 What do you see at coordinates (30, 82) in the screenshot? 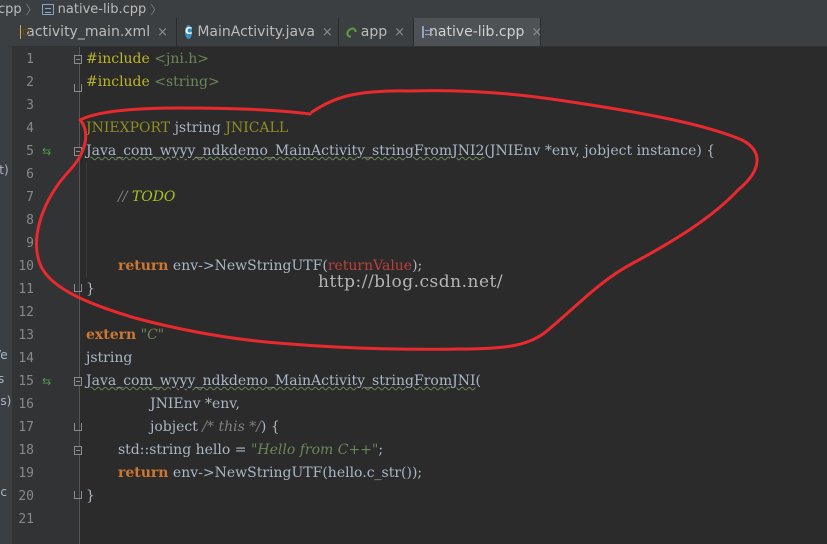
I see `line-number: 2` at bounding box center [30, 82].